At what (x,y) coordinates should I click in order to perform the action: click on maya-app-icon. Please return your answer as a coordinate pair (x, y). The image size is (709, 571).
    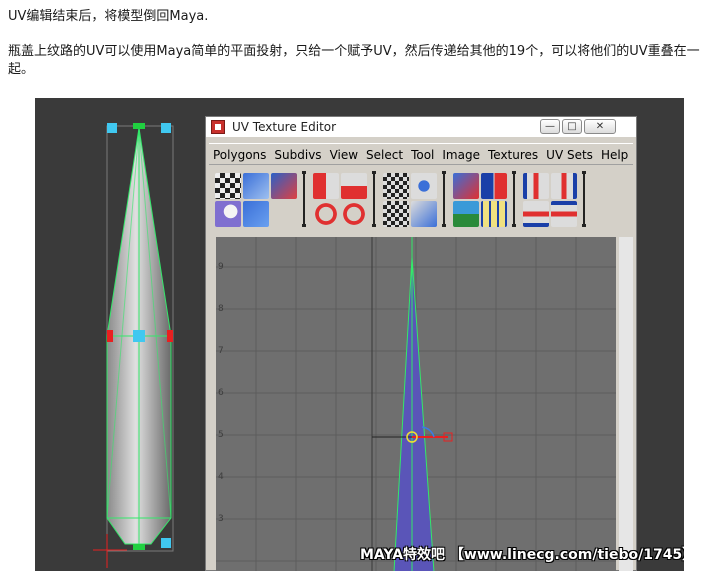
    Looking at the image, I should click on (218, 127).